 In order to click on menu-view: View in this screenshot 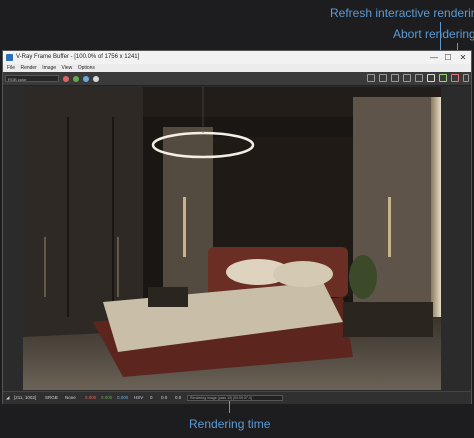, I will do `click(67, 68)`.